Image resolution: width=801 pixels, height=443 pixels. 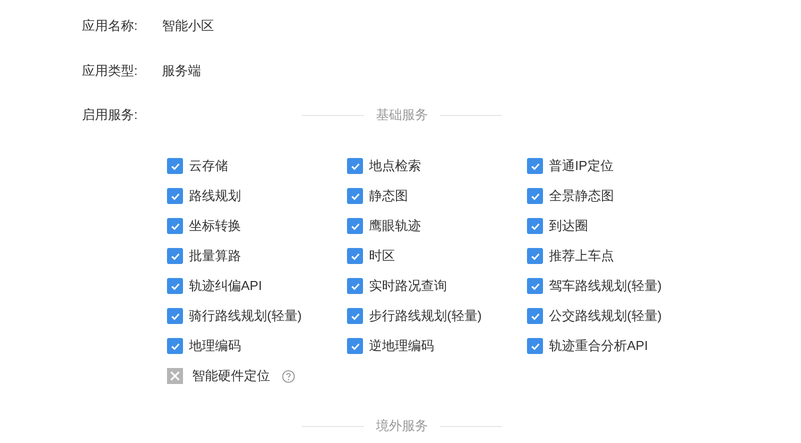 I want to click on service-label: 普通IP定位, so click(x=581, y=166).